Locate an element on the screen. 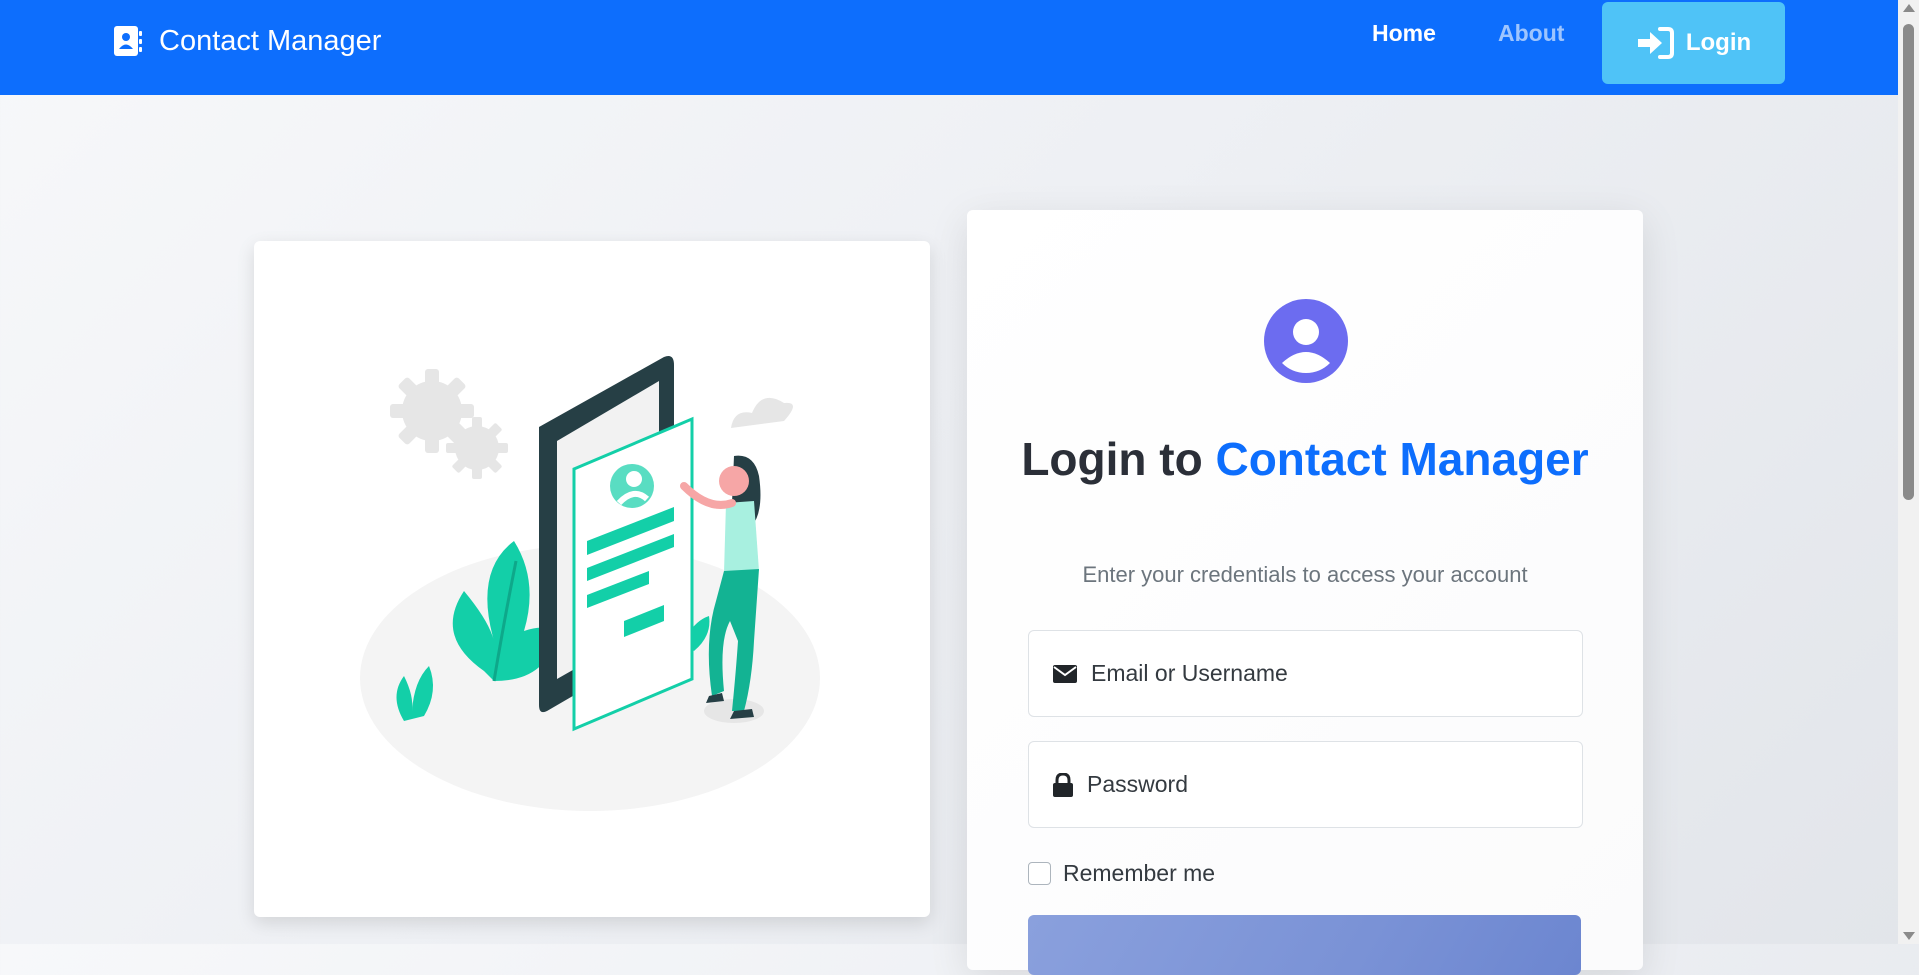  scroll-up-arrow-icon is located at coordinates (1909, 8).